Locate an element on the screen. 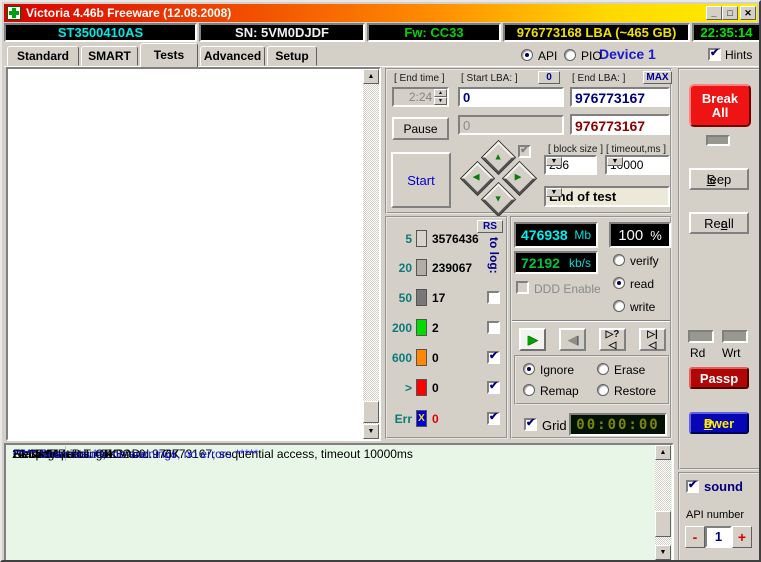  spin-up-icon: ▲ is located at coordinates (440, 93).